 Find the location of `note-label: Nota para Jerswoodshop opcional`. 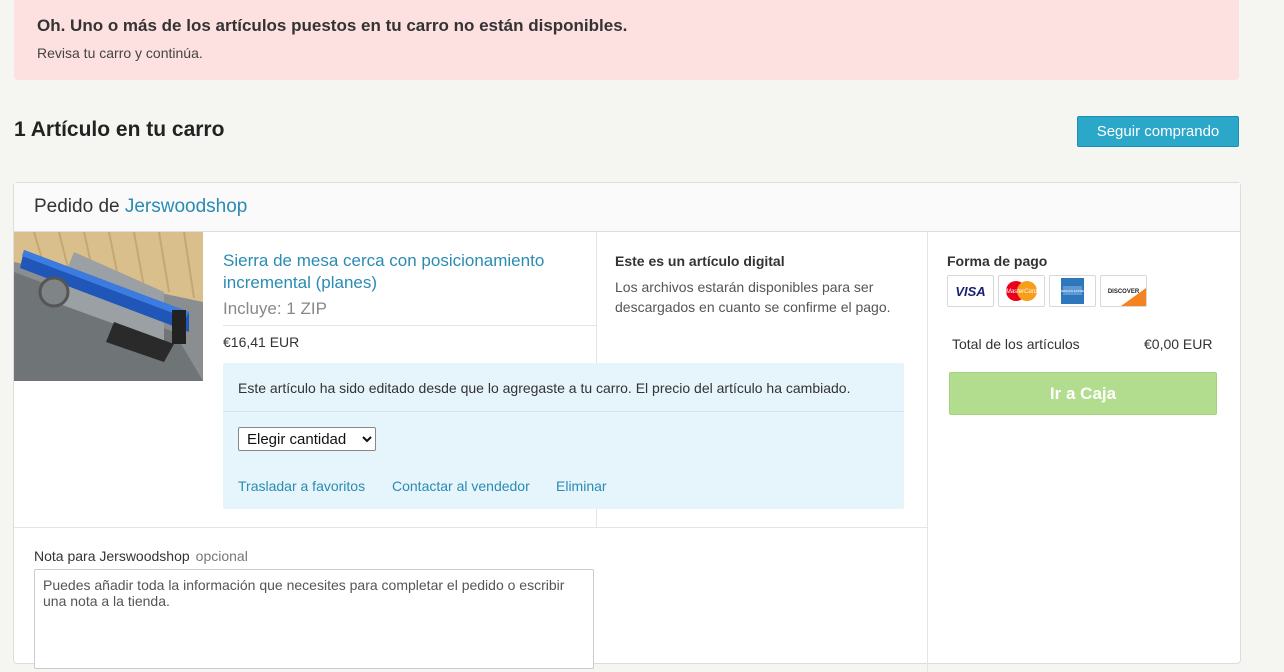

note-label: Nota para Jerswoodshop opcional is located at coordinates (141, 556).